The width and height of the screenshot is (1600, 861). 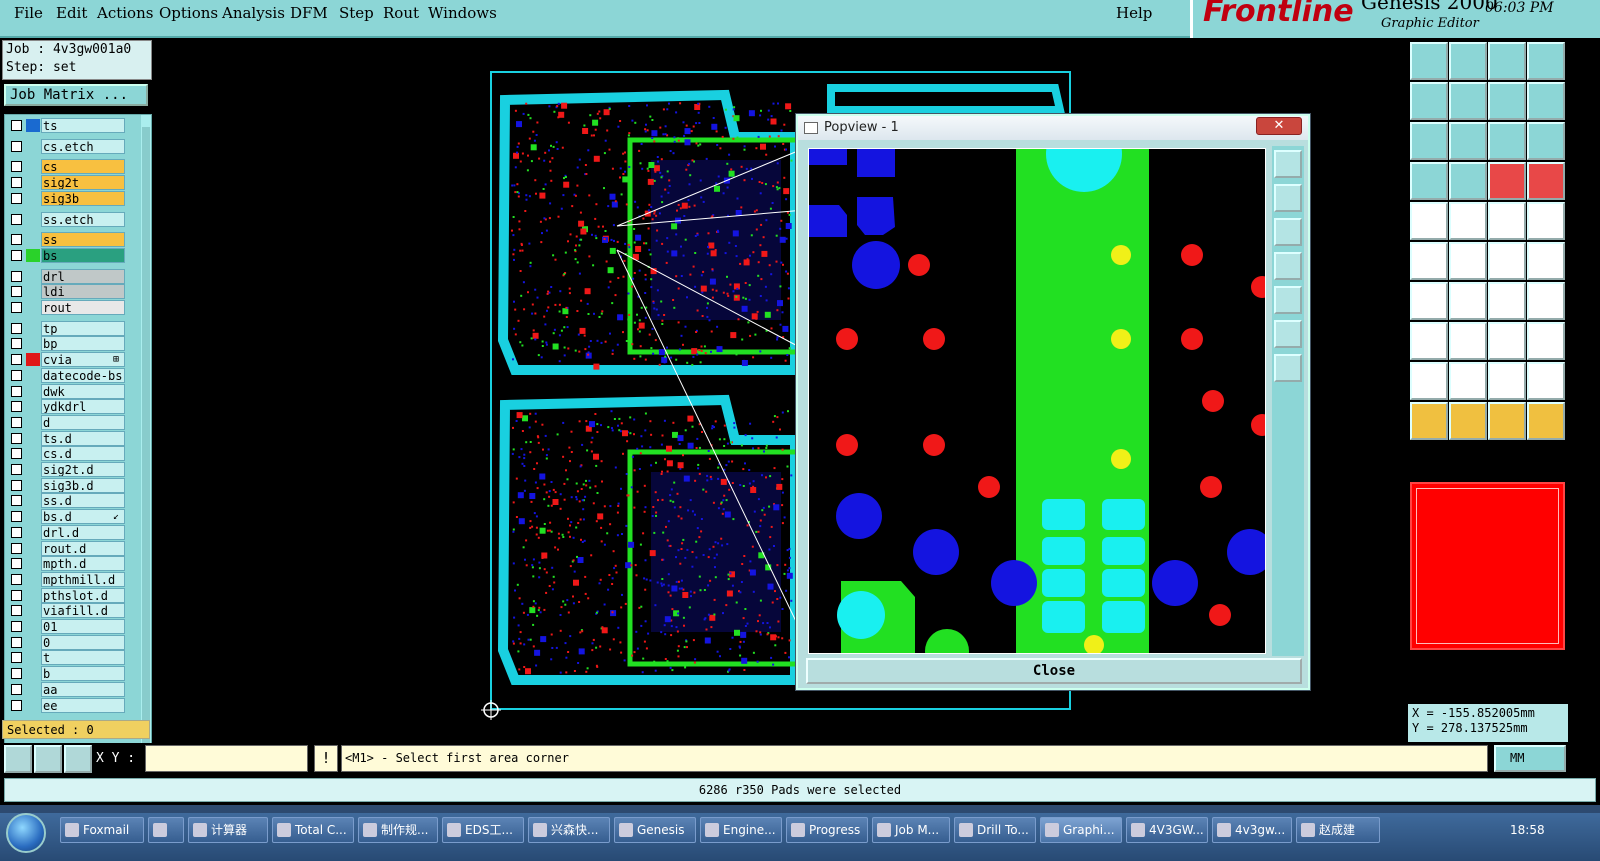 I want to click on ruler-icon, so click(x=1507, y=221).